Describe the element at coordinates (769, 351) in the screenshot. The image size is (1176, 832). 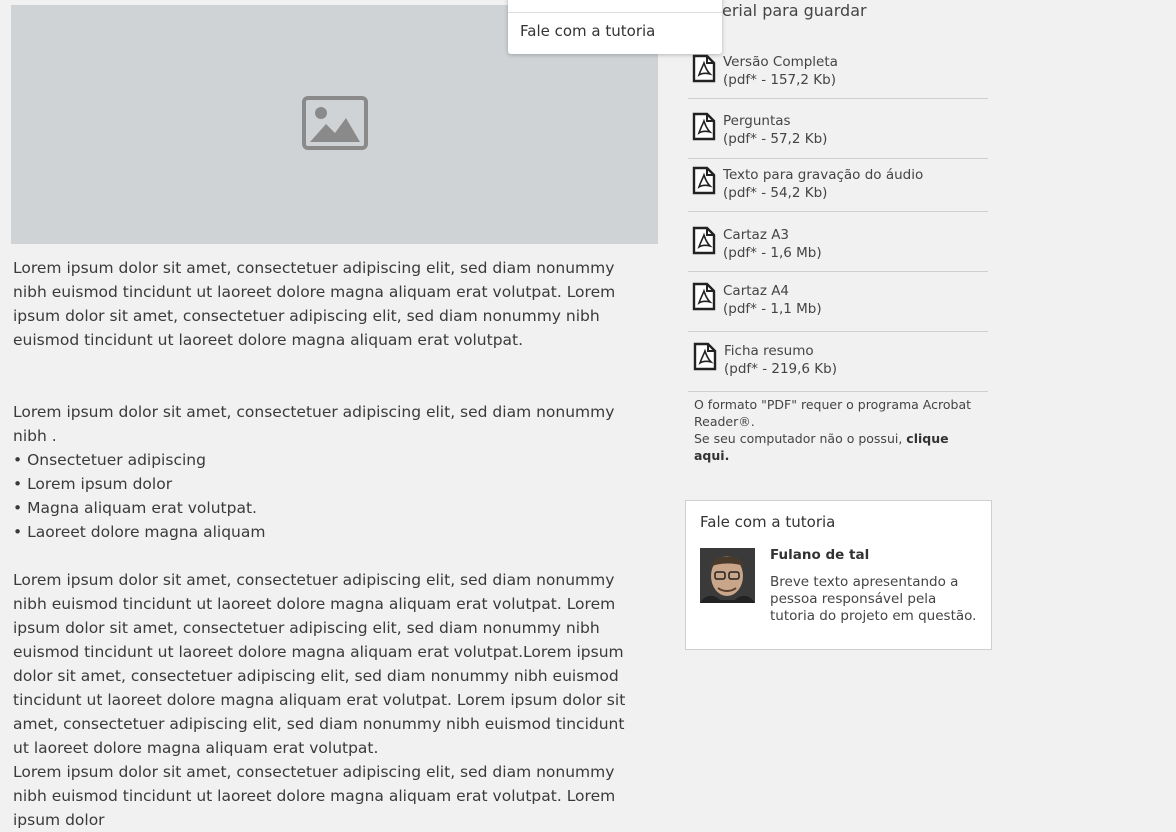
I see `file-name: Ficha resumo` at that location.